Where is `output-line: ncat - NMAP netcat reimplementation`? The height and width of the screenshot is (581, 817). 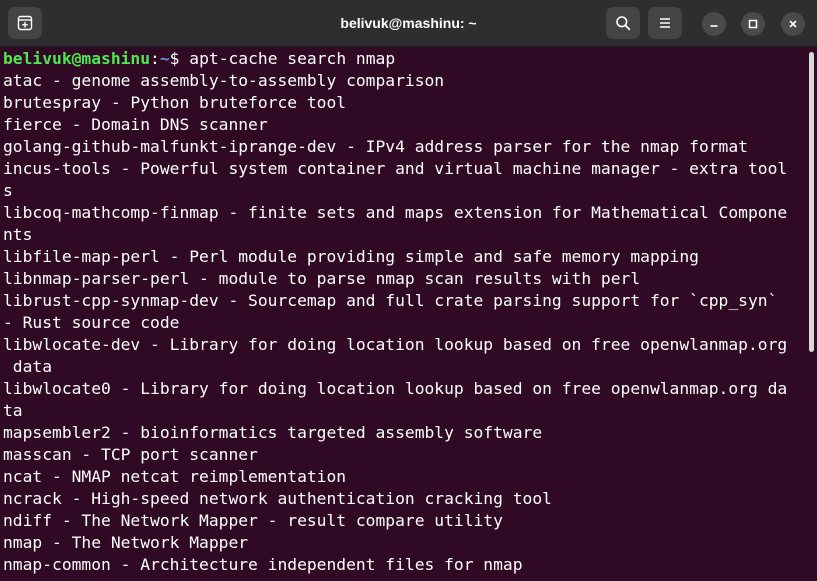 output-line: ncat - NMAP netcat reimplementation is located at coordinates (175, 476).